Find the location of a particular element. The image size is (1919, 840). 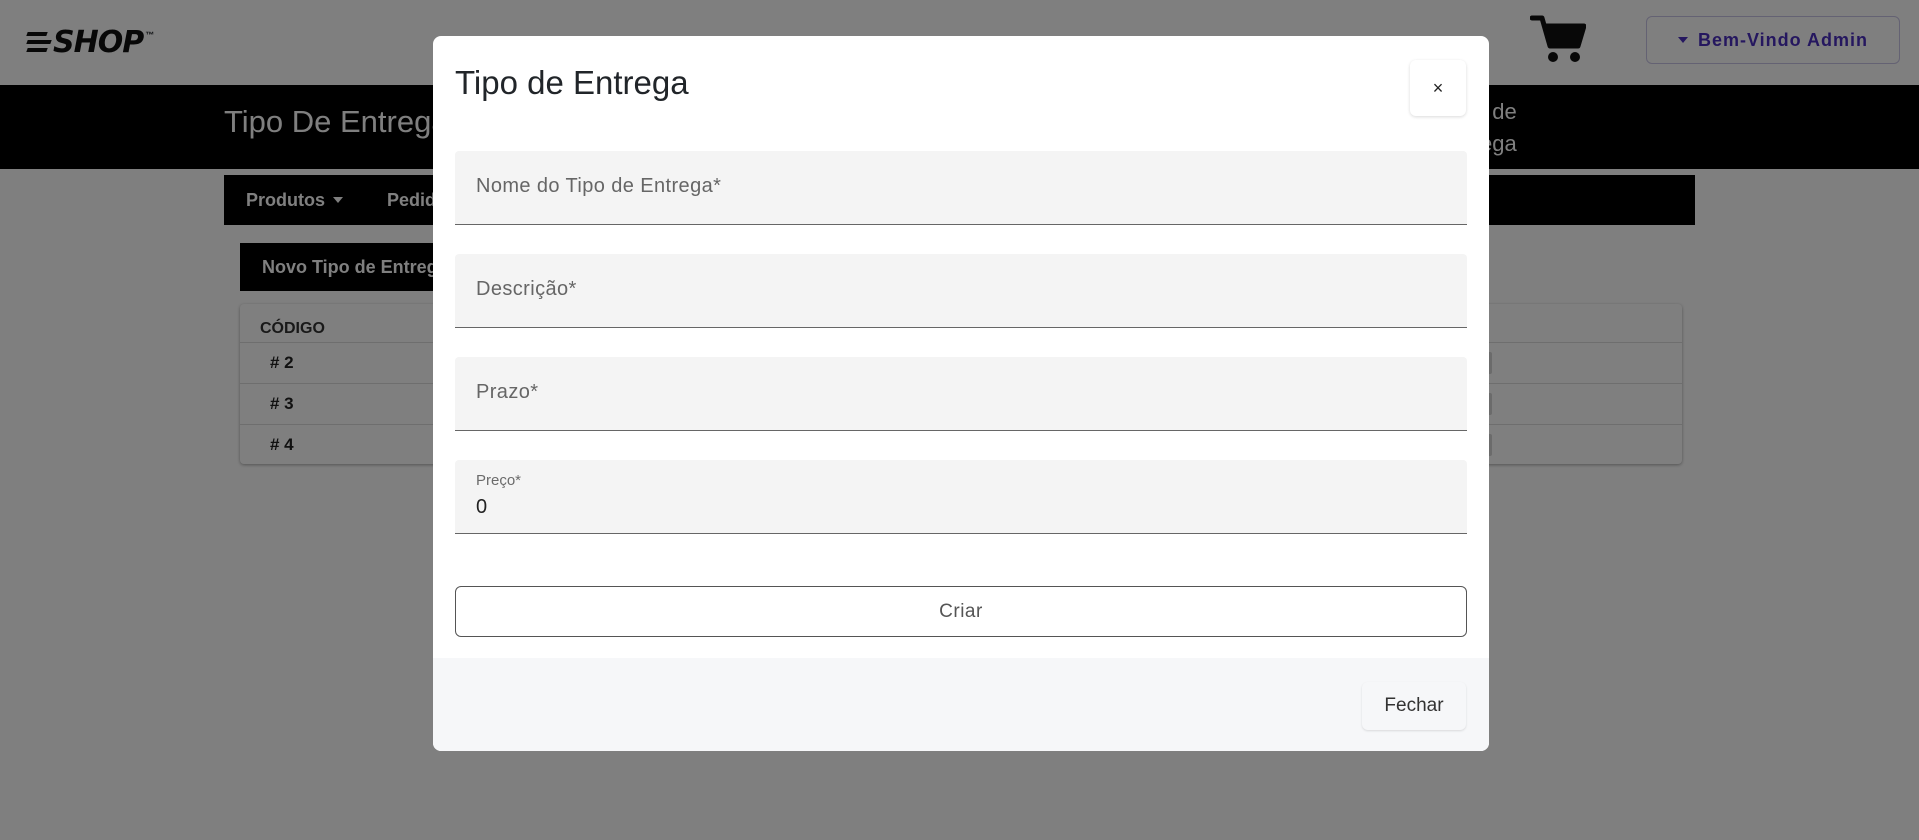

deadline-field: Prazo* is located at coordinates (961, 394).